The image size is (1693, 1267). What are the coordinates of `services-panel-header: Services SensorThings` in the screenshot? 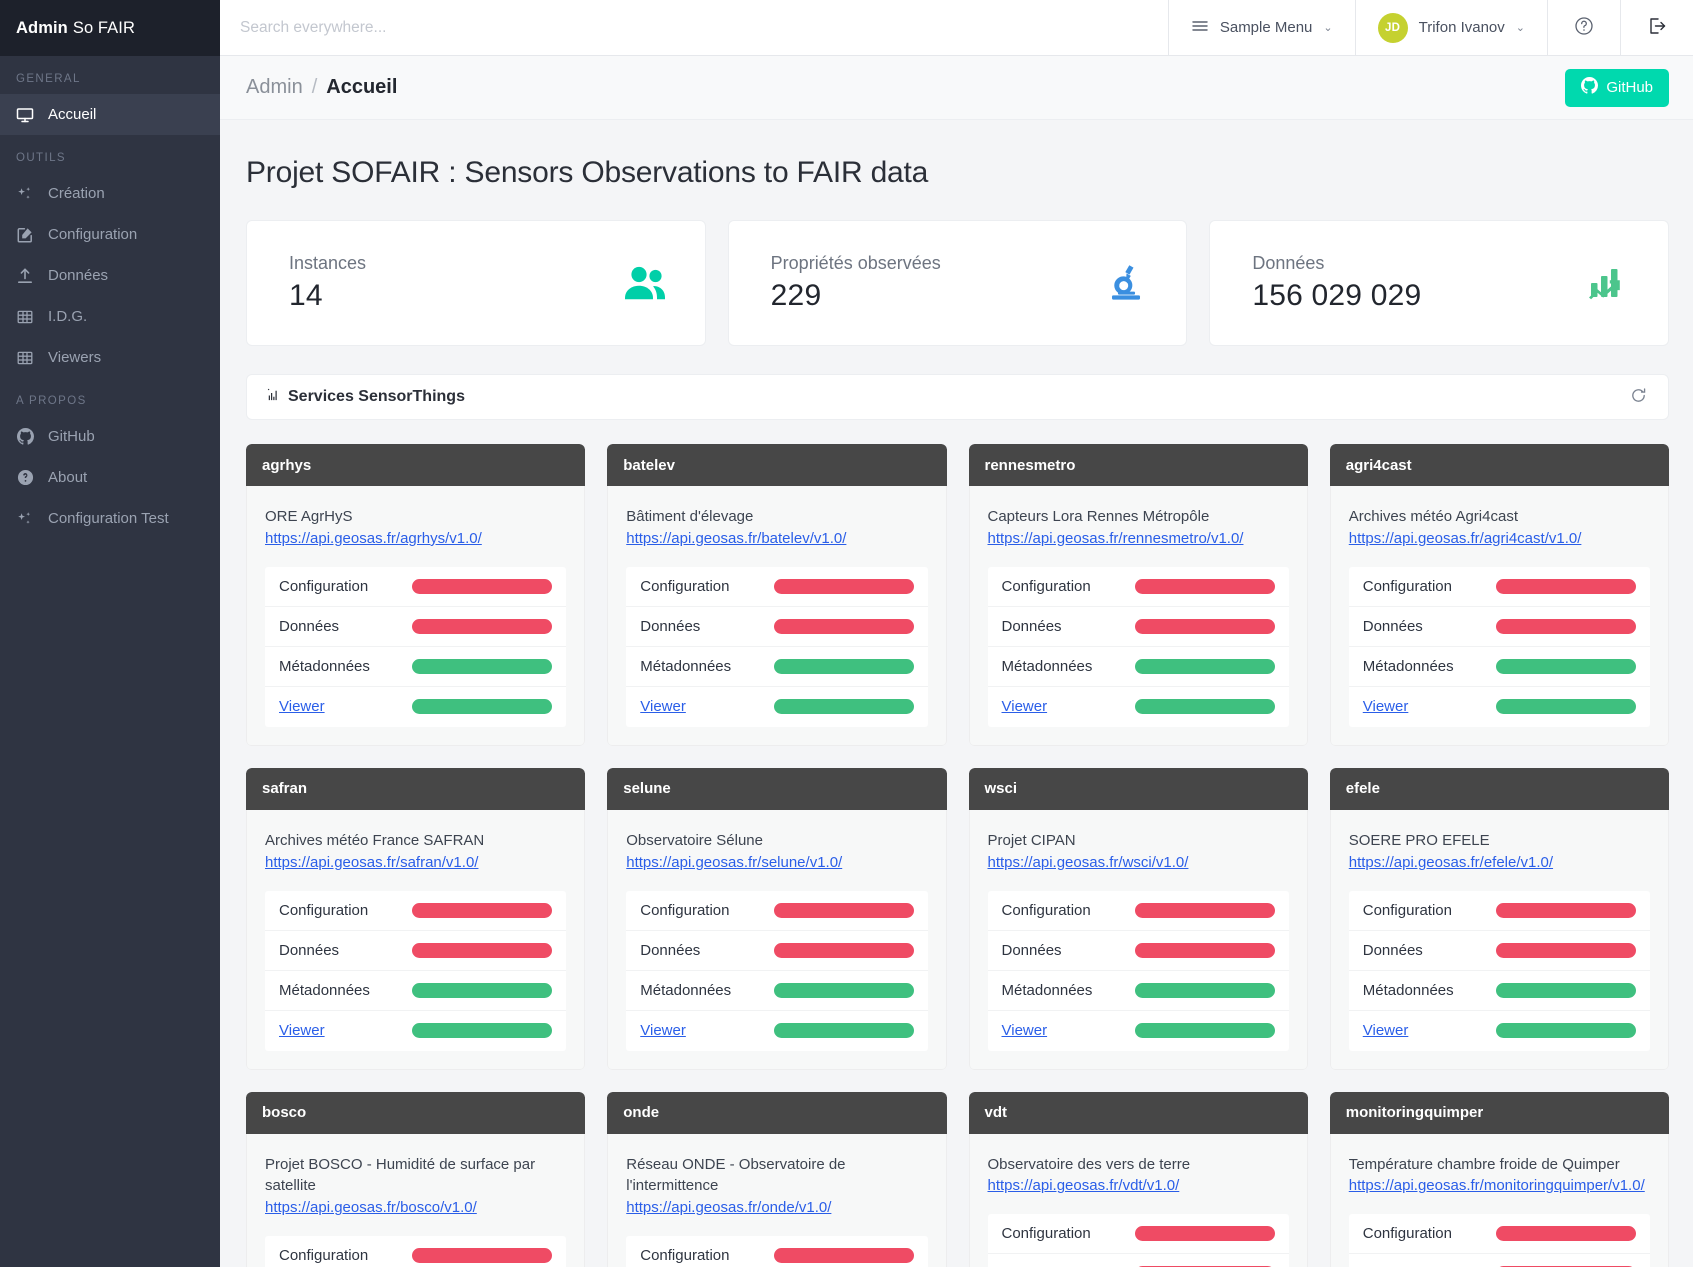 It's located at (957, 397).